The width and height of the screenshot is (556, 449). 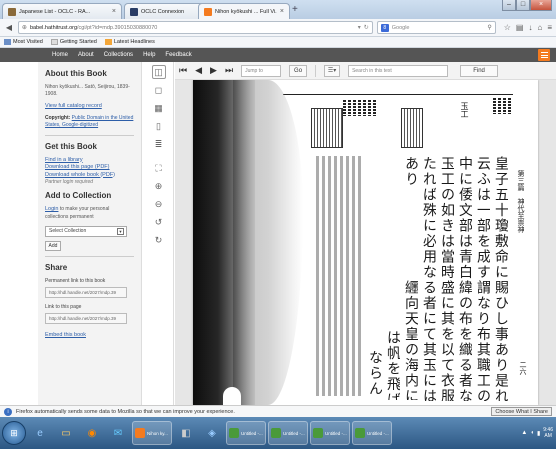 What do you see at coordinates (89, 168) in the screenshot?
I see `download-page-link: Download this page (PDF)` at bounding box center [89, 168].